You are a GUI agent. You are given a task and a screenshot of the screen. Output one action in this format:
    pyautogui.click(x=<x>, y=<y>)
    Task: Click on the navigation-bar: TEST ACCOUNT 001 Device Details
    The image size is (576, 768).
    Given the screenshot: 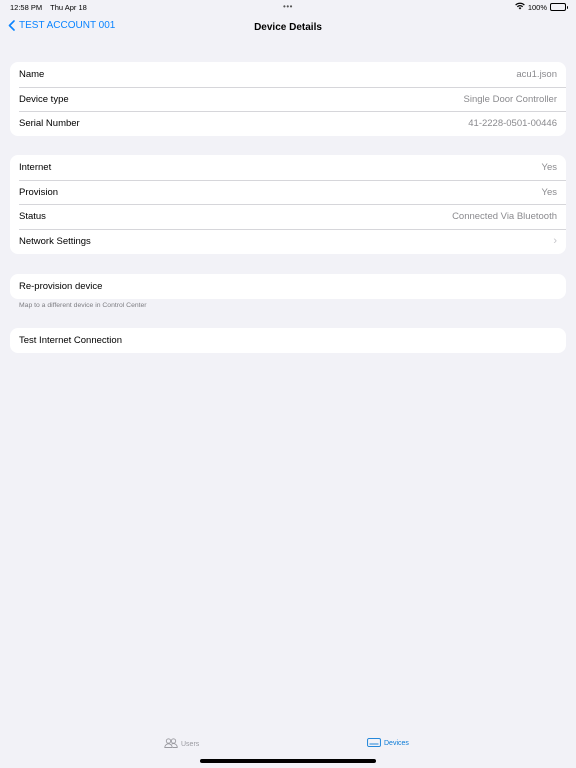 What is the action you would take?
    pyautogui.click(x=288, y=28)
    